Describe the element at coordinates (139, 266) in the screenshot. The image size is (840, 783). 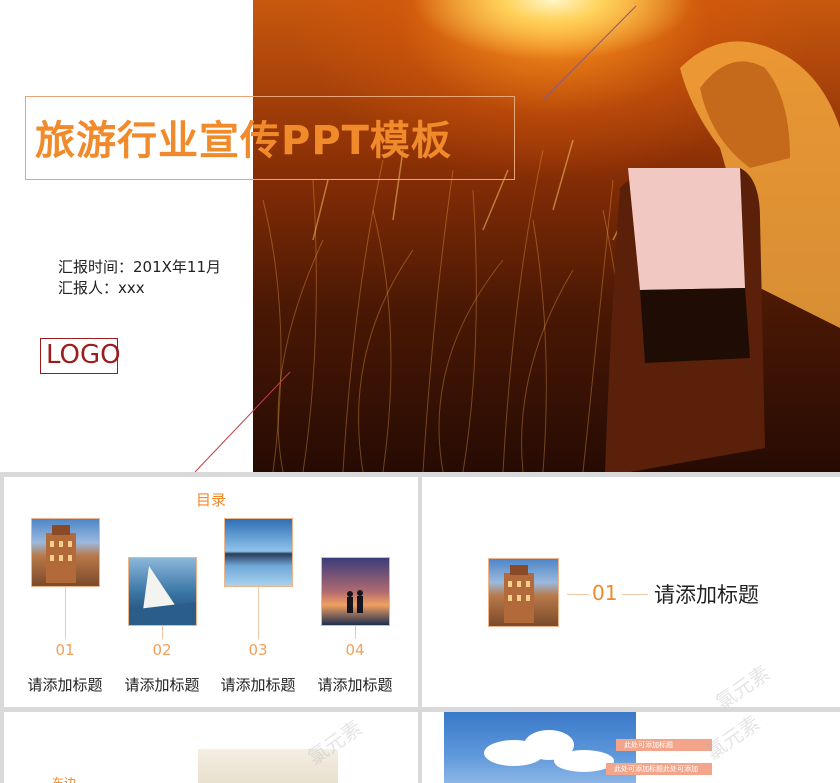
I see `report-time: 汇报时间：201X年11月` at that location.